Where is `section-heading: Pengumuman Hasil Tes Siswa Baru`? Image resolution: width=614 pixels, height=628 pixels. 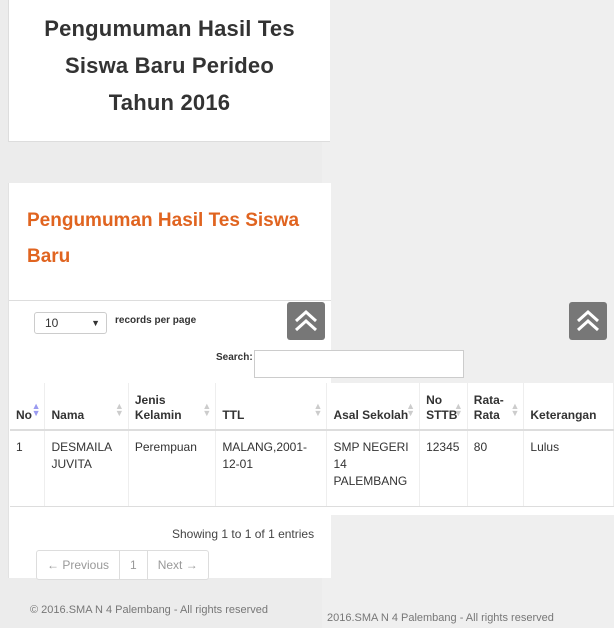 section-heading: Pengumuman Hasil Tes Siswa Baru is located at coordinates (177, 239).